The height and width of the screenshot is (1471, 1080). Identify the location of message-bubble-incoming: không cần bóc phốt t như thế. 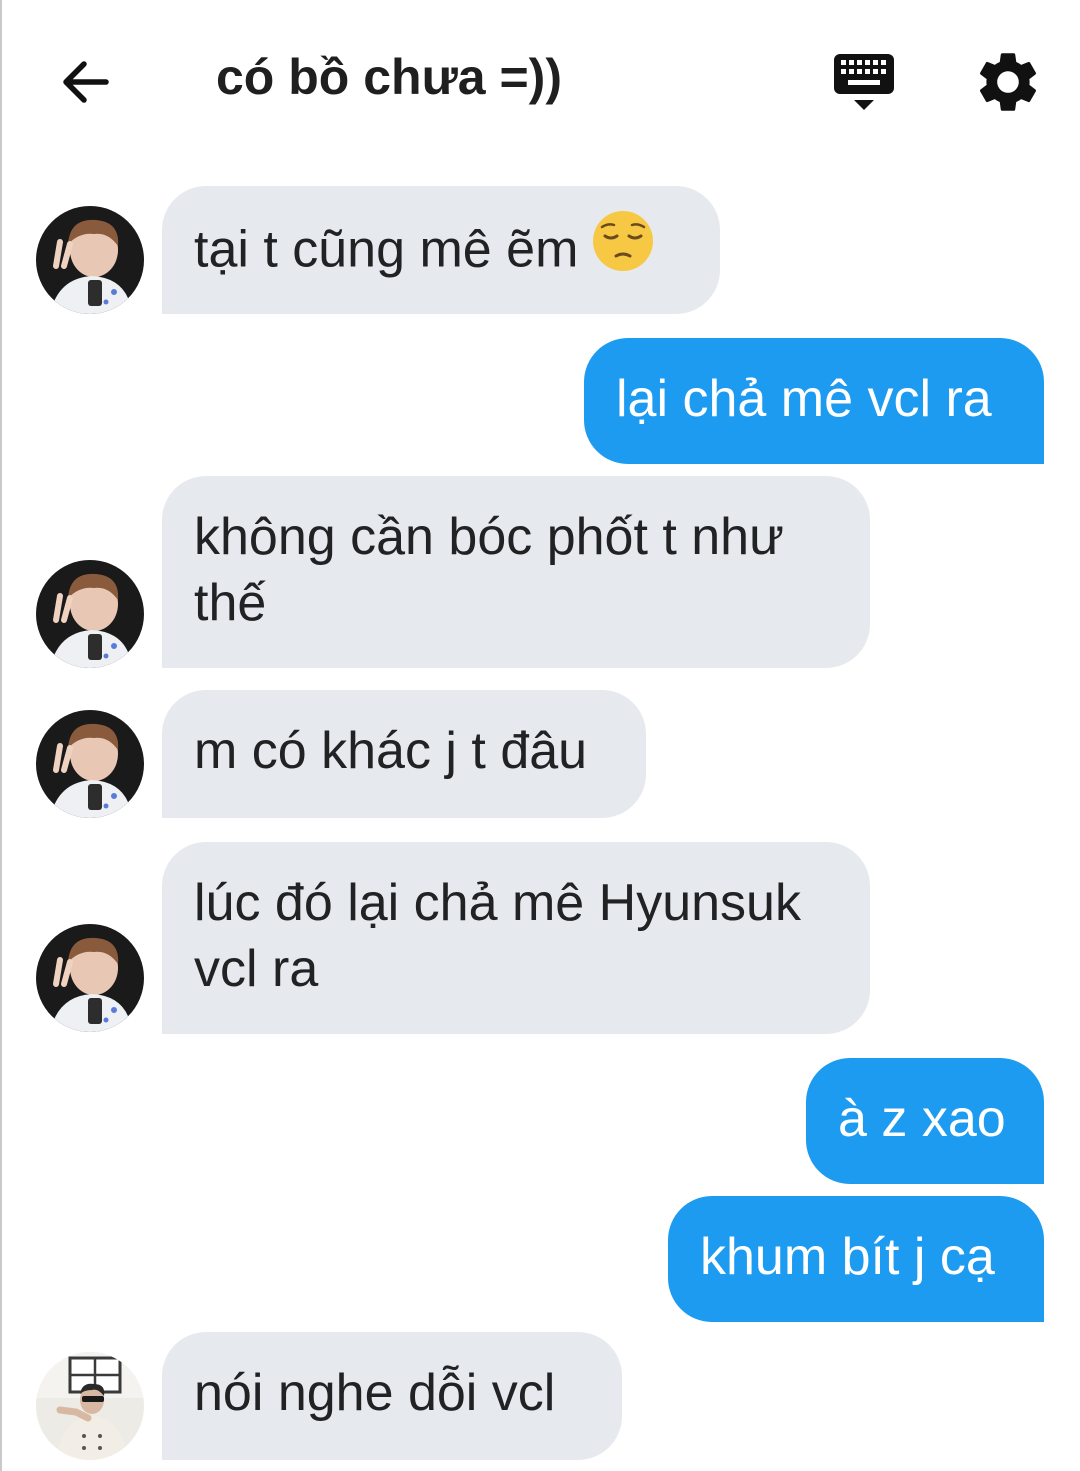
(516, 572).